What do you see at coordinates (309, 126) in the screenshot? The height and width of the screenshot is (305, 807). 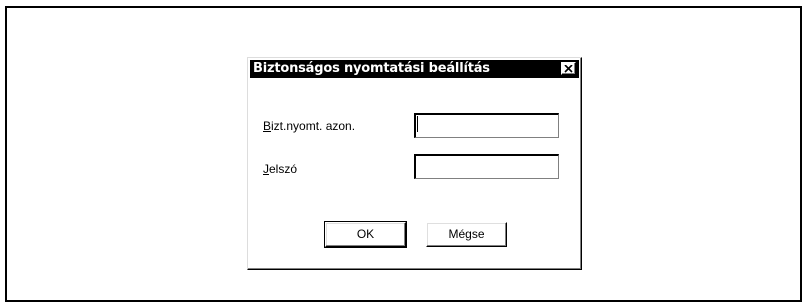 I see `secure-print-id-label: Bizt.nyomt. azon.` at bounding box center [309, 126].